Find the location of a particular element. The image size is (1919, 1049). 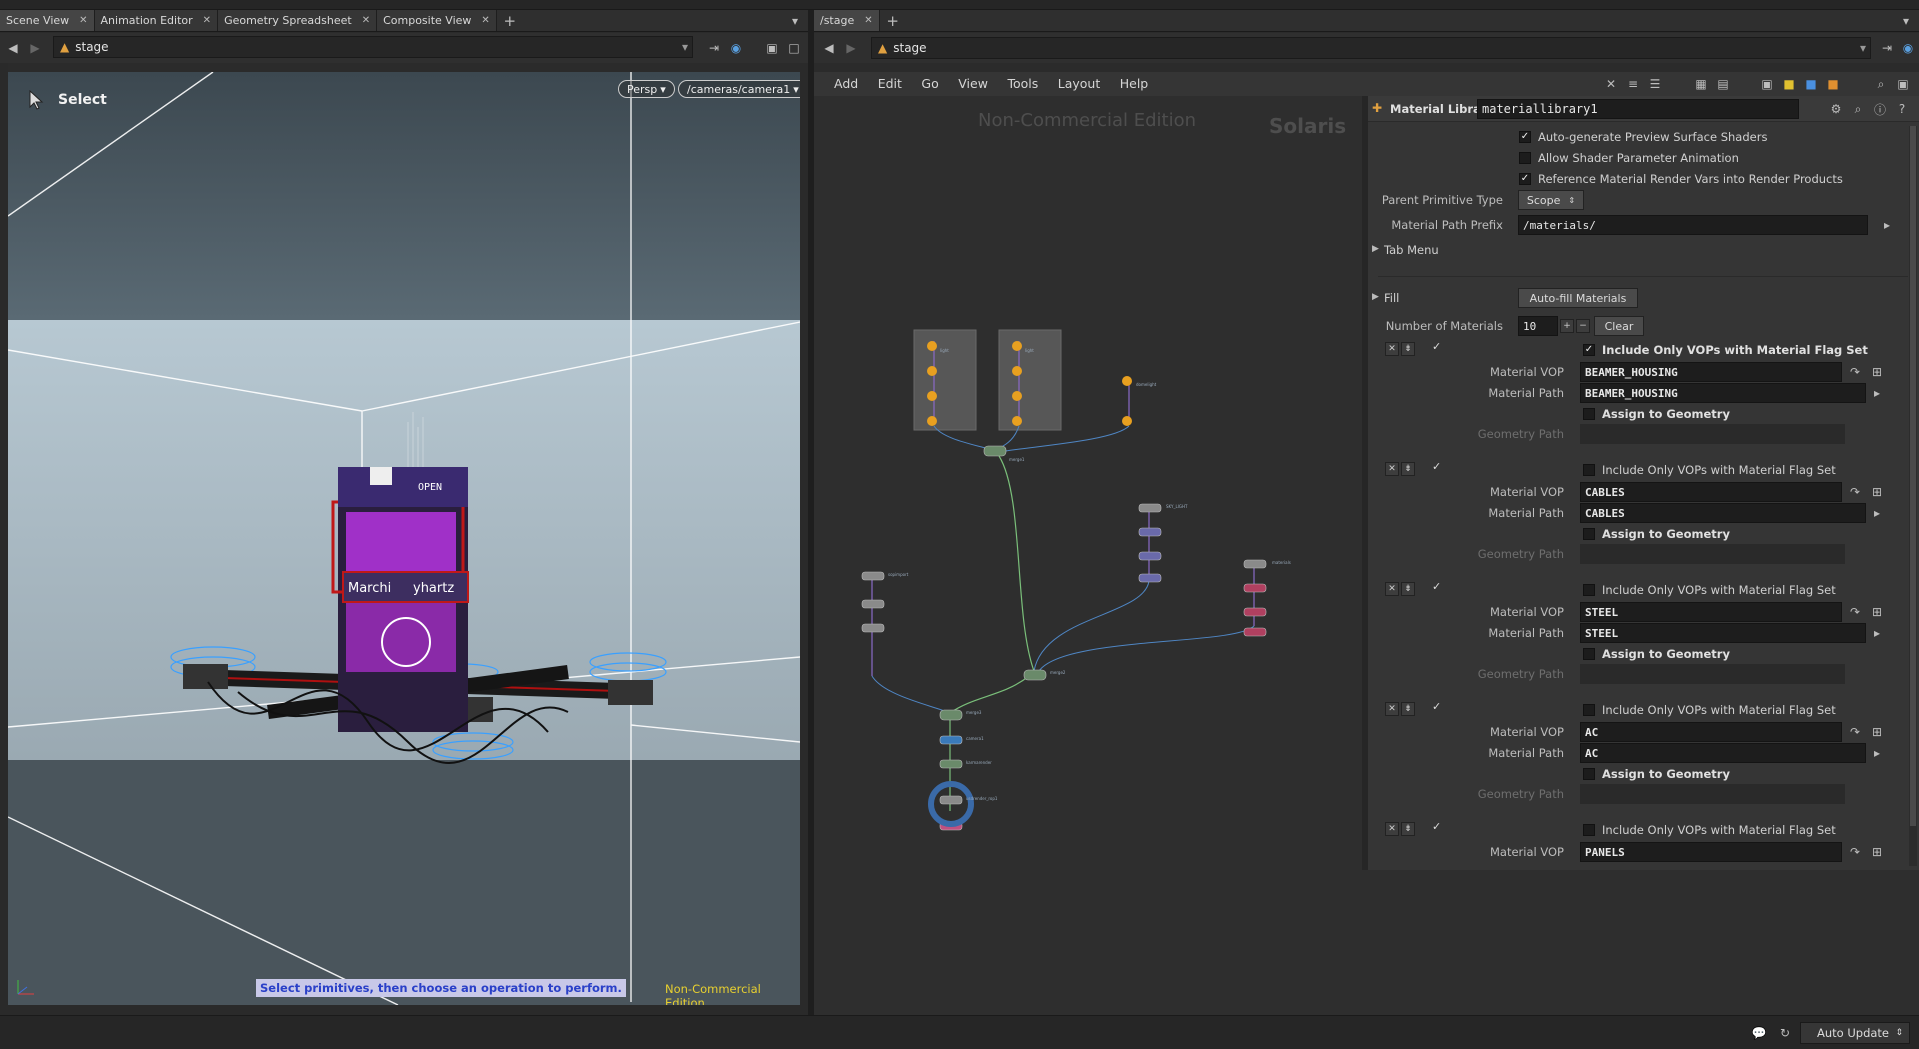

tab-geometry-spreadsheet: Geometry Spreadsheet ✕ is located at coordinates (298, 20).